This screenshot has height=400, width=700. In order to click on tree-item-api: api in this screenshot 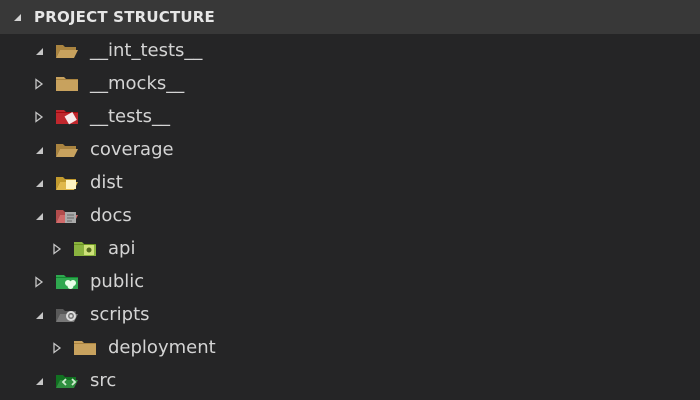, I will do `click(350, 248)`.